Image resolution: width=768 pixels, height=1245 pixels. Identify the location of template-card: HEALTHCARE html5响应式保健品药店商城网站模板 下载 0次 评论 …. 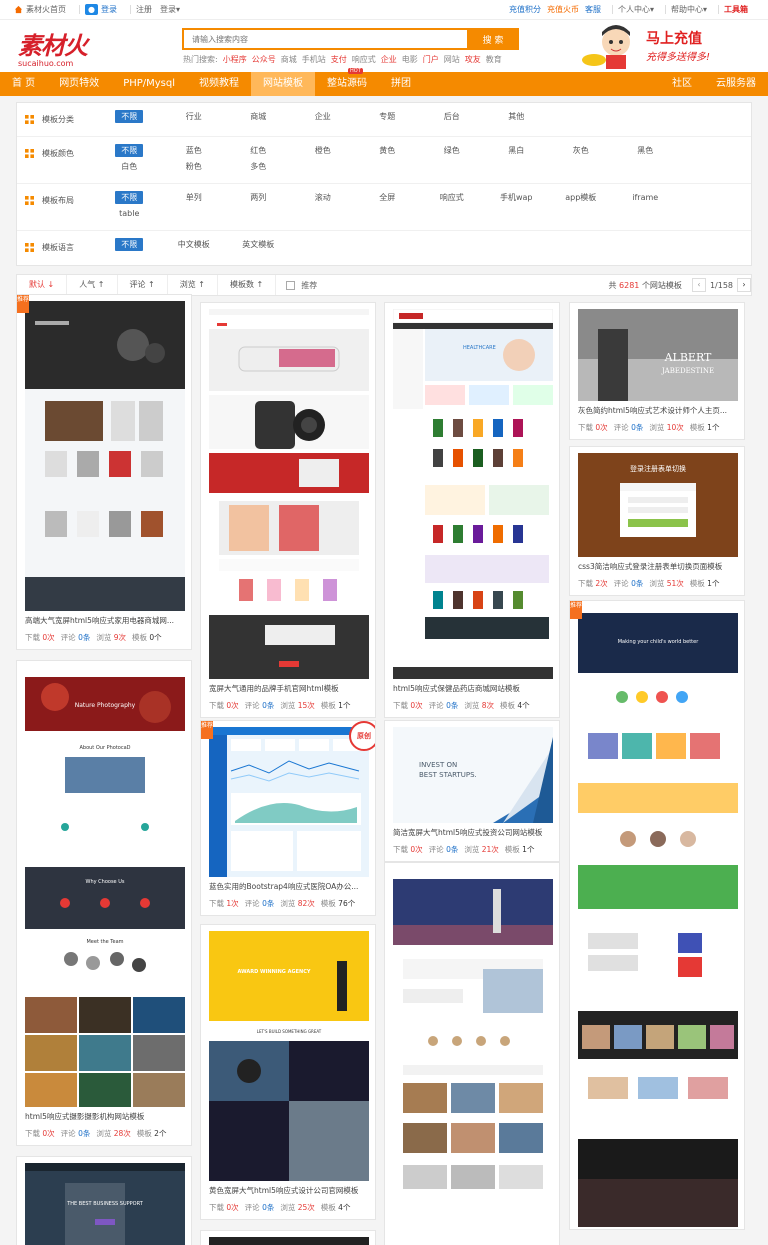
(472, 510).